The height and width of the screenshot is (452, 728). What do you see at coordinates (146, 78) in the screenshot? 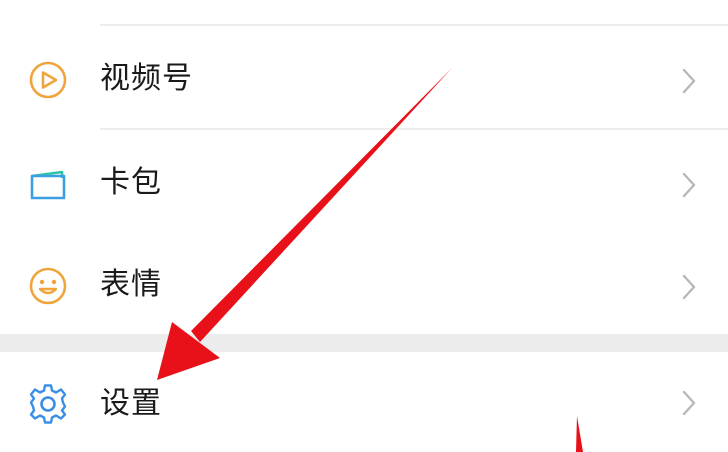
I see `menu-item-label: 视频号` at bounding box center [146, 78].